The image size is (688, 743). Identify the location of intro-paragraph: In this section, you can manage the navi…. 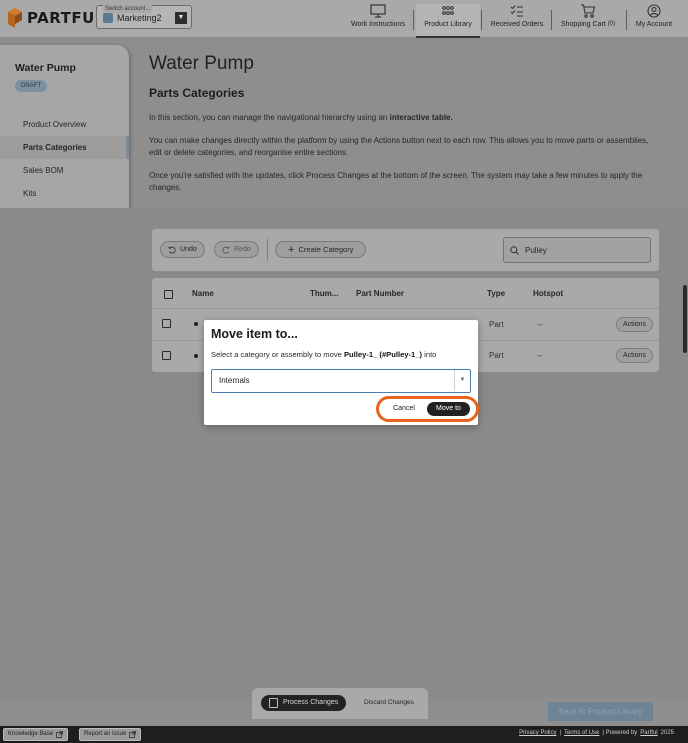
(399, 118).